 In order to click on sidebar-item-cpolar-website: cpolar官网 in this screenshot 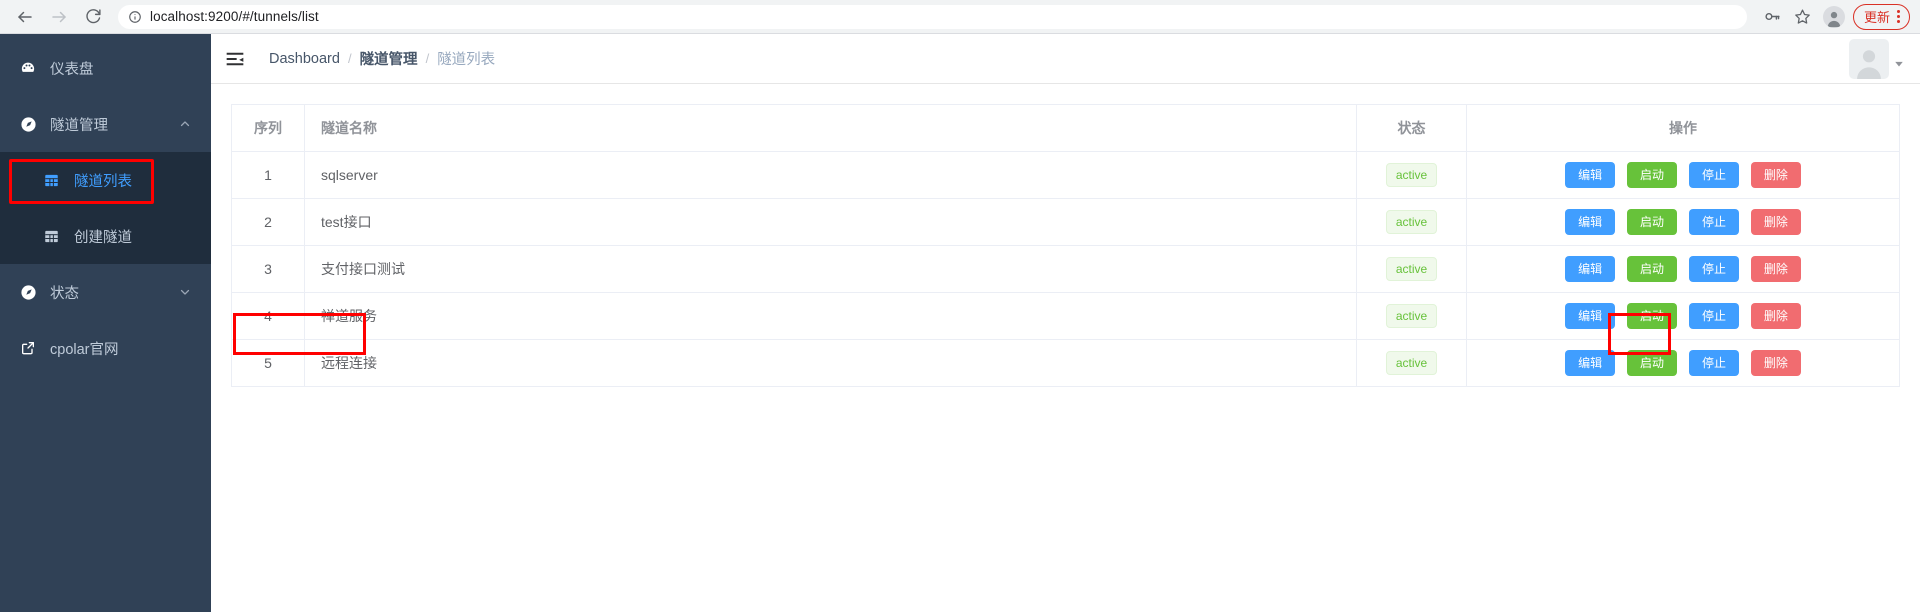, I will do `click(105, 348)`.